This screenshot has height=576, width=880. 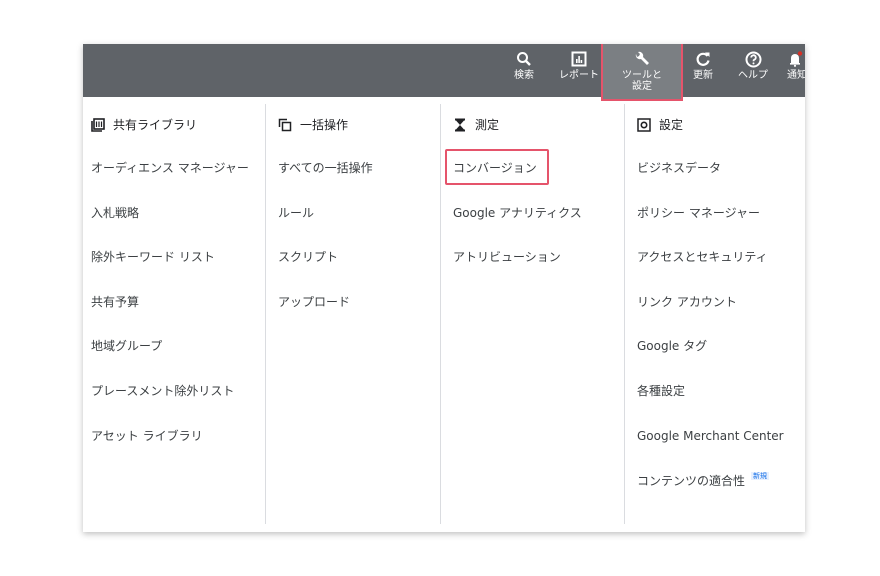 What do you see at coordinates (644, 124) in the screenshot?
I see `settings-box-icon` at bounding box center [644, 124].